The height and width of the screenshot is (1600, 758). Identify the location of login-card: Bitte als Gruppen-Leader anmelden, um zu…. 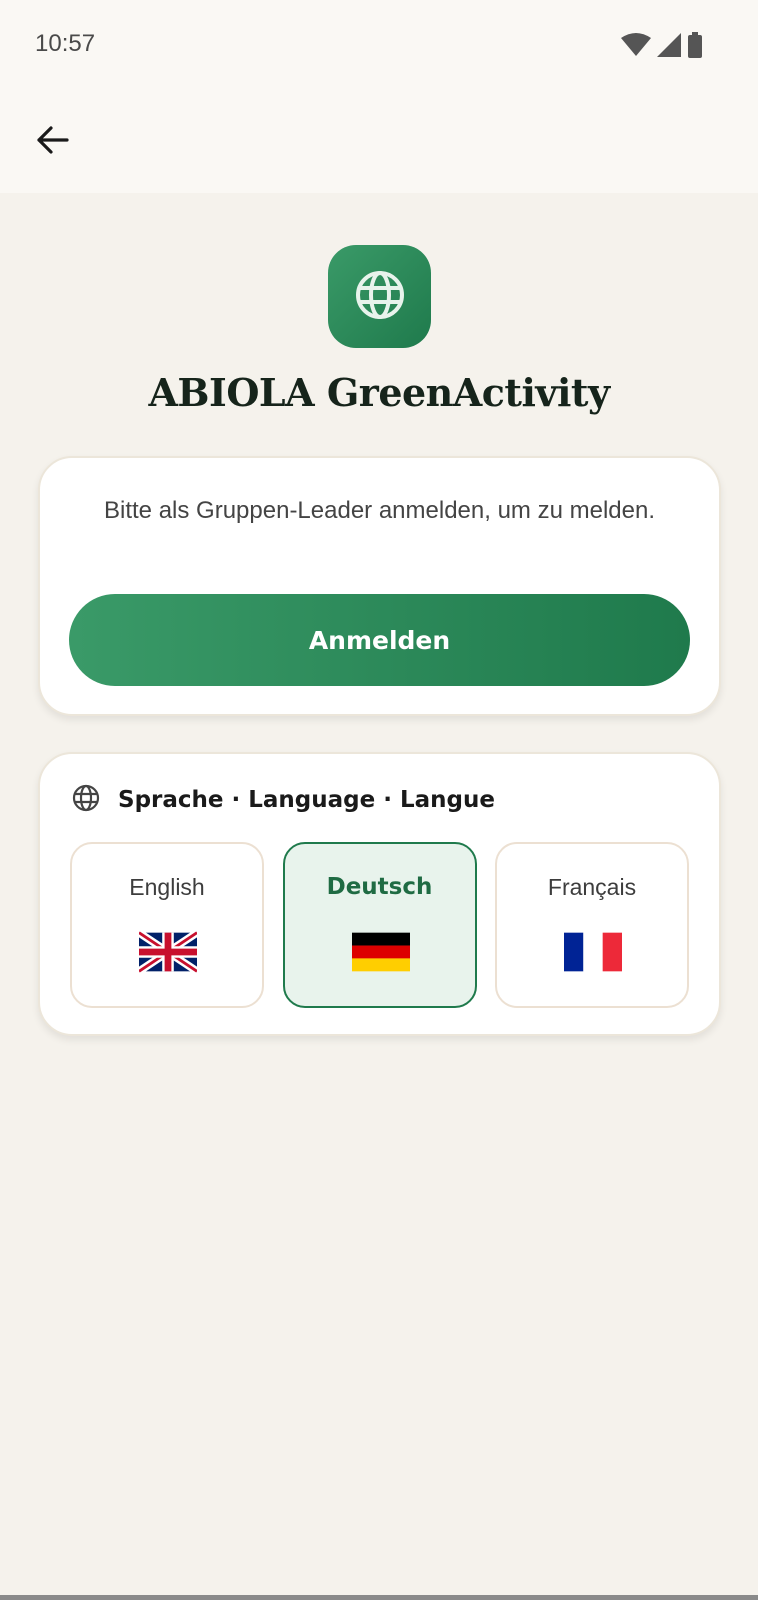
(379, 586).